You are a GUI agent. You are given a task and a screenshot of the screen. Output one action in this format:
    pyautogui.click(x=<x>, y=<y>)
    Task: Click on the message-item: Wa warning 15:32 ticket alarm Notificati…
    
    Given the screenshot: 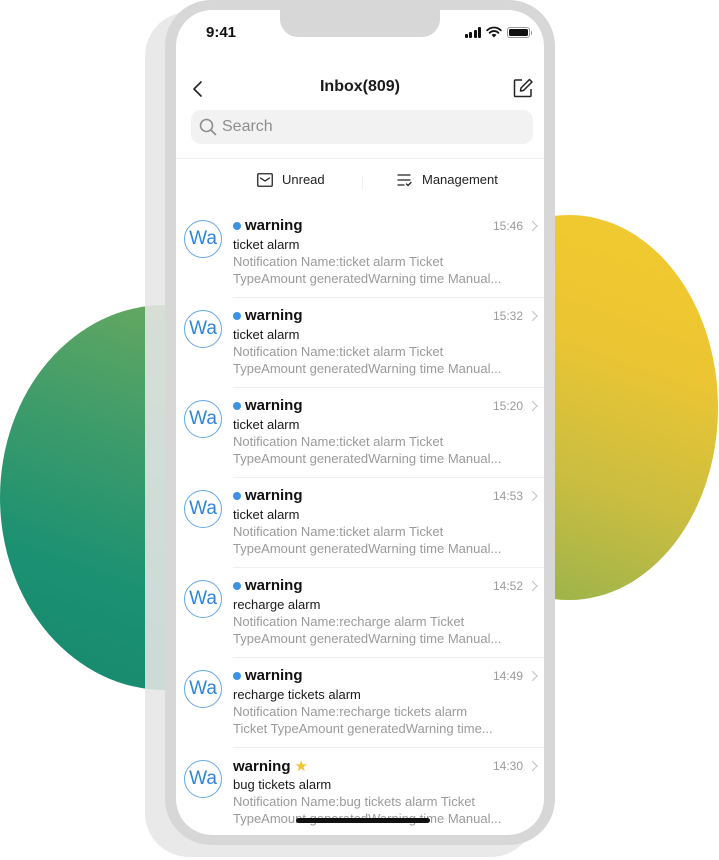 What is the action you would take?
    pyautogui.click(x=360, y=343)
    